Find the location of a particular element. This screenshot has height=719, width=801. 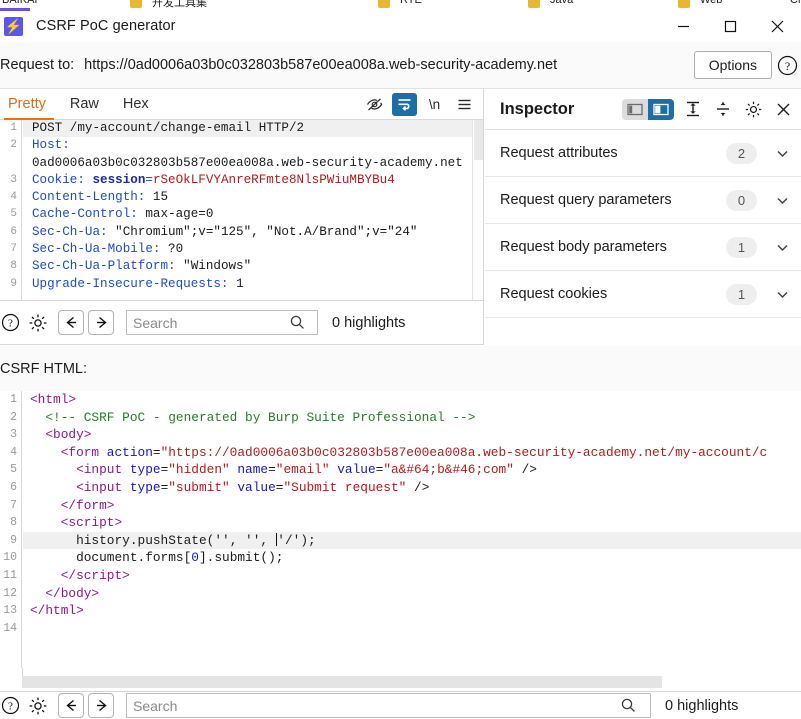

code-line: <script> is located at coordinates (412, 523).